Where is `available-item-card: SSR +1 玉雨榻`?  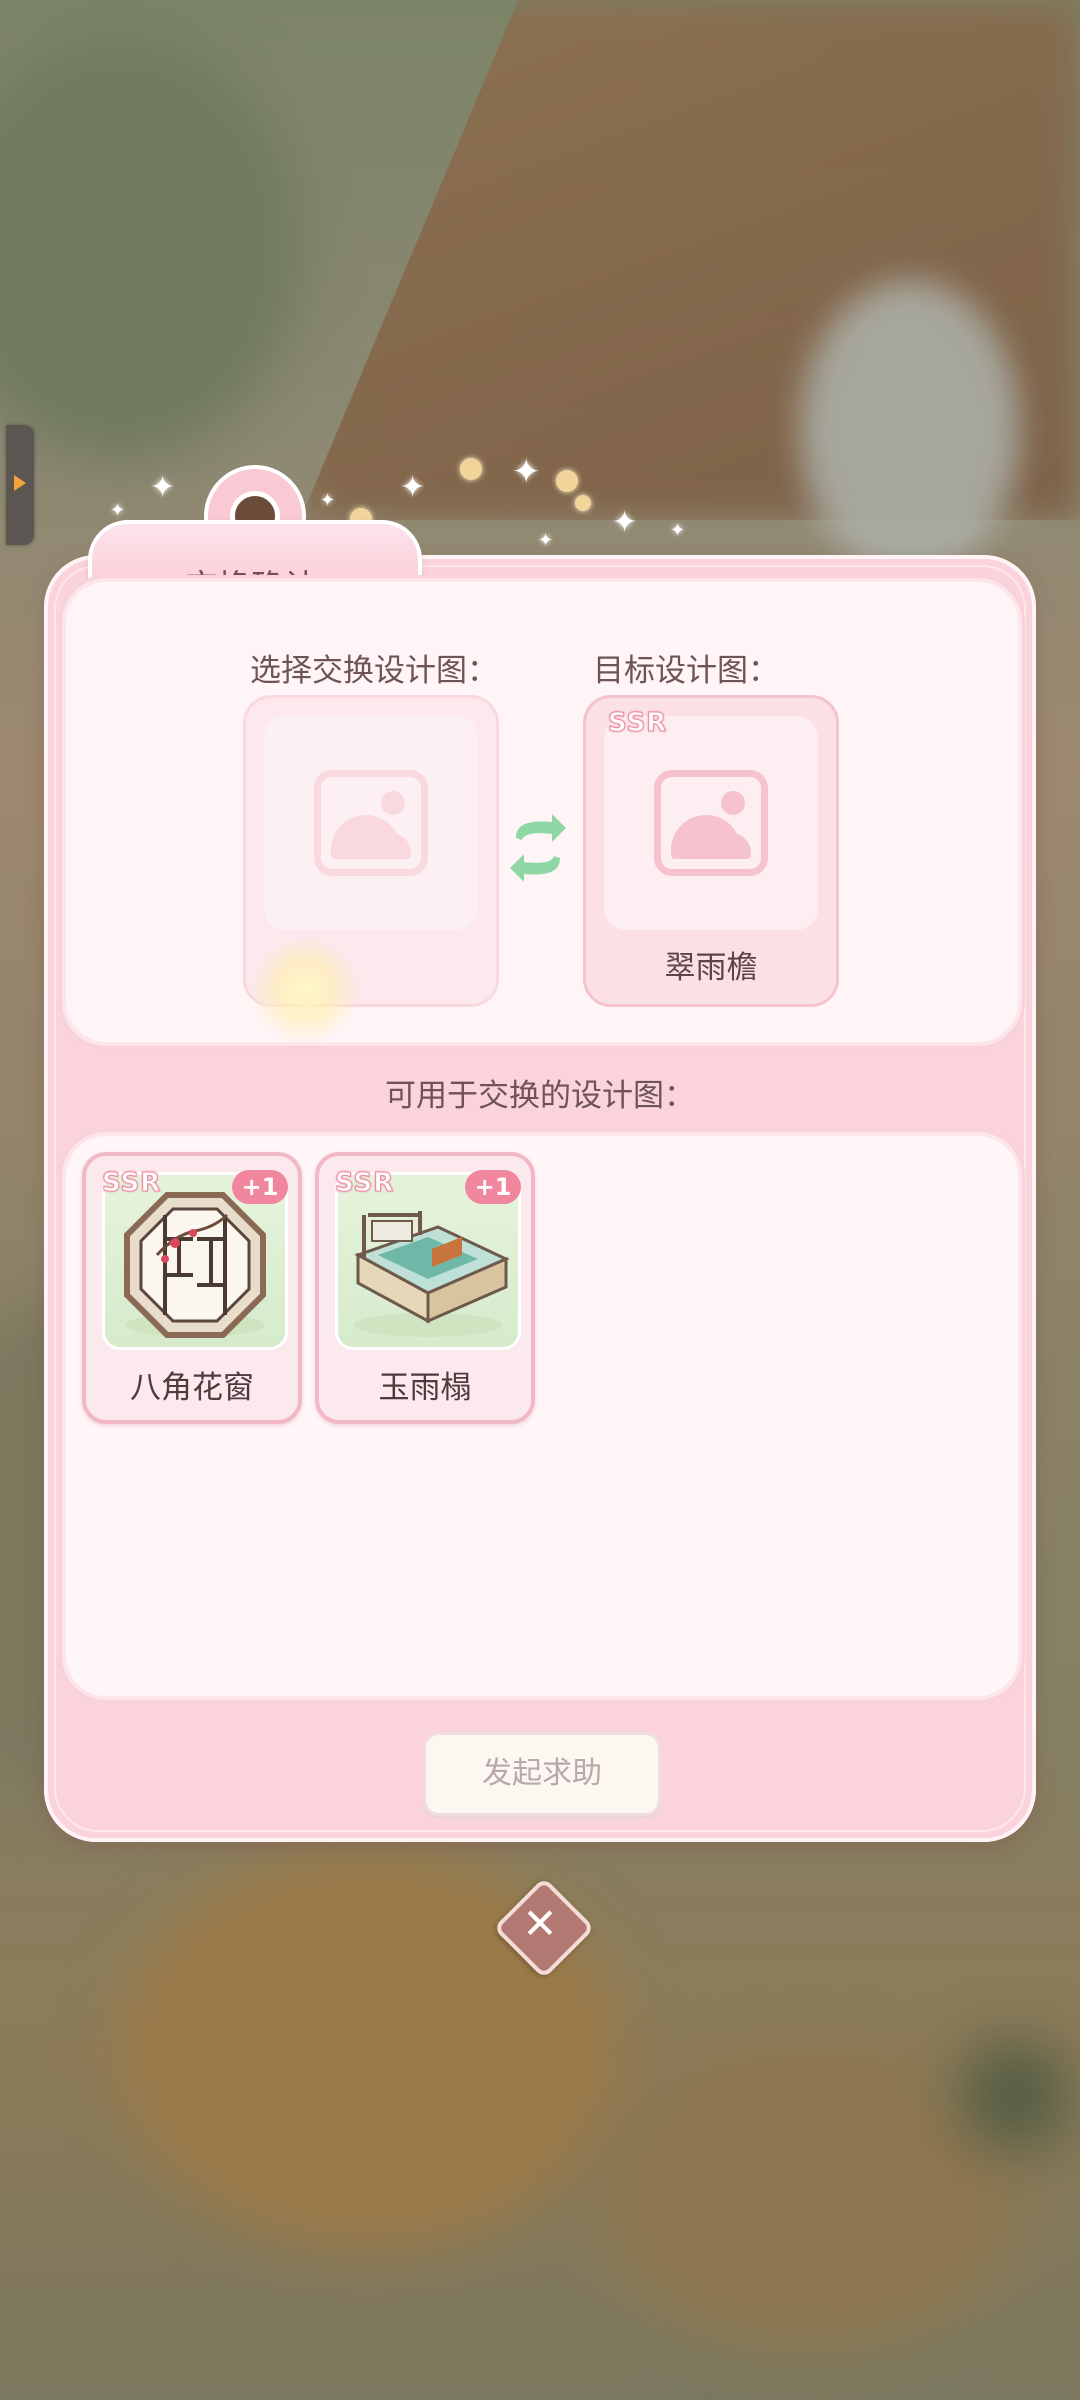
available-item-card: SSR +1 玉雨榻 is located at coordinates (425, 1288).